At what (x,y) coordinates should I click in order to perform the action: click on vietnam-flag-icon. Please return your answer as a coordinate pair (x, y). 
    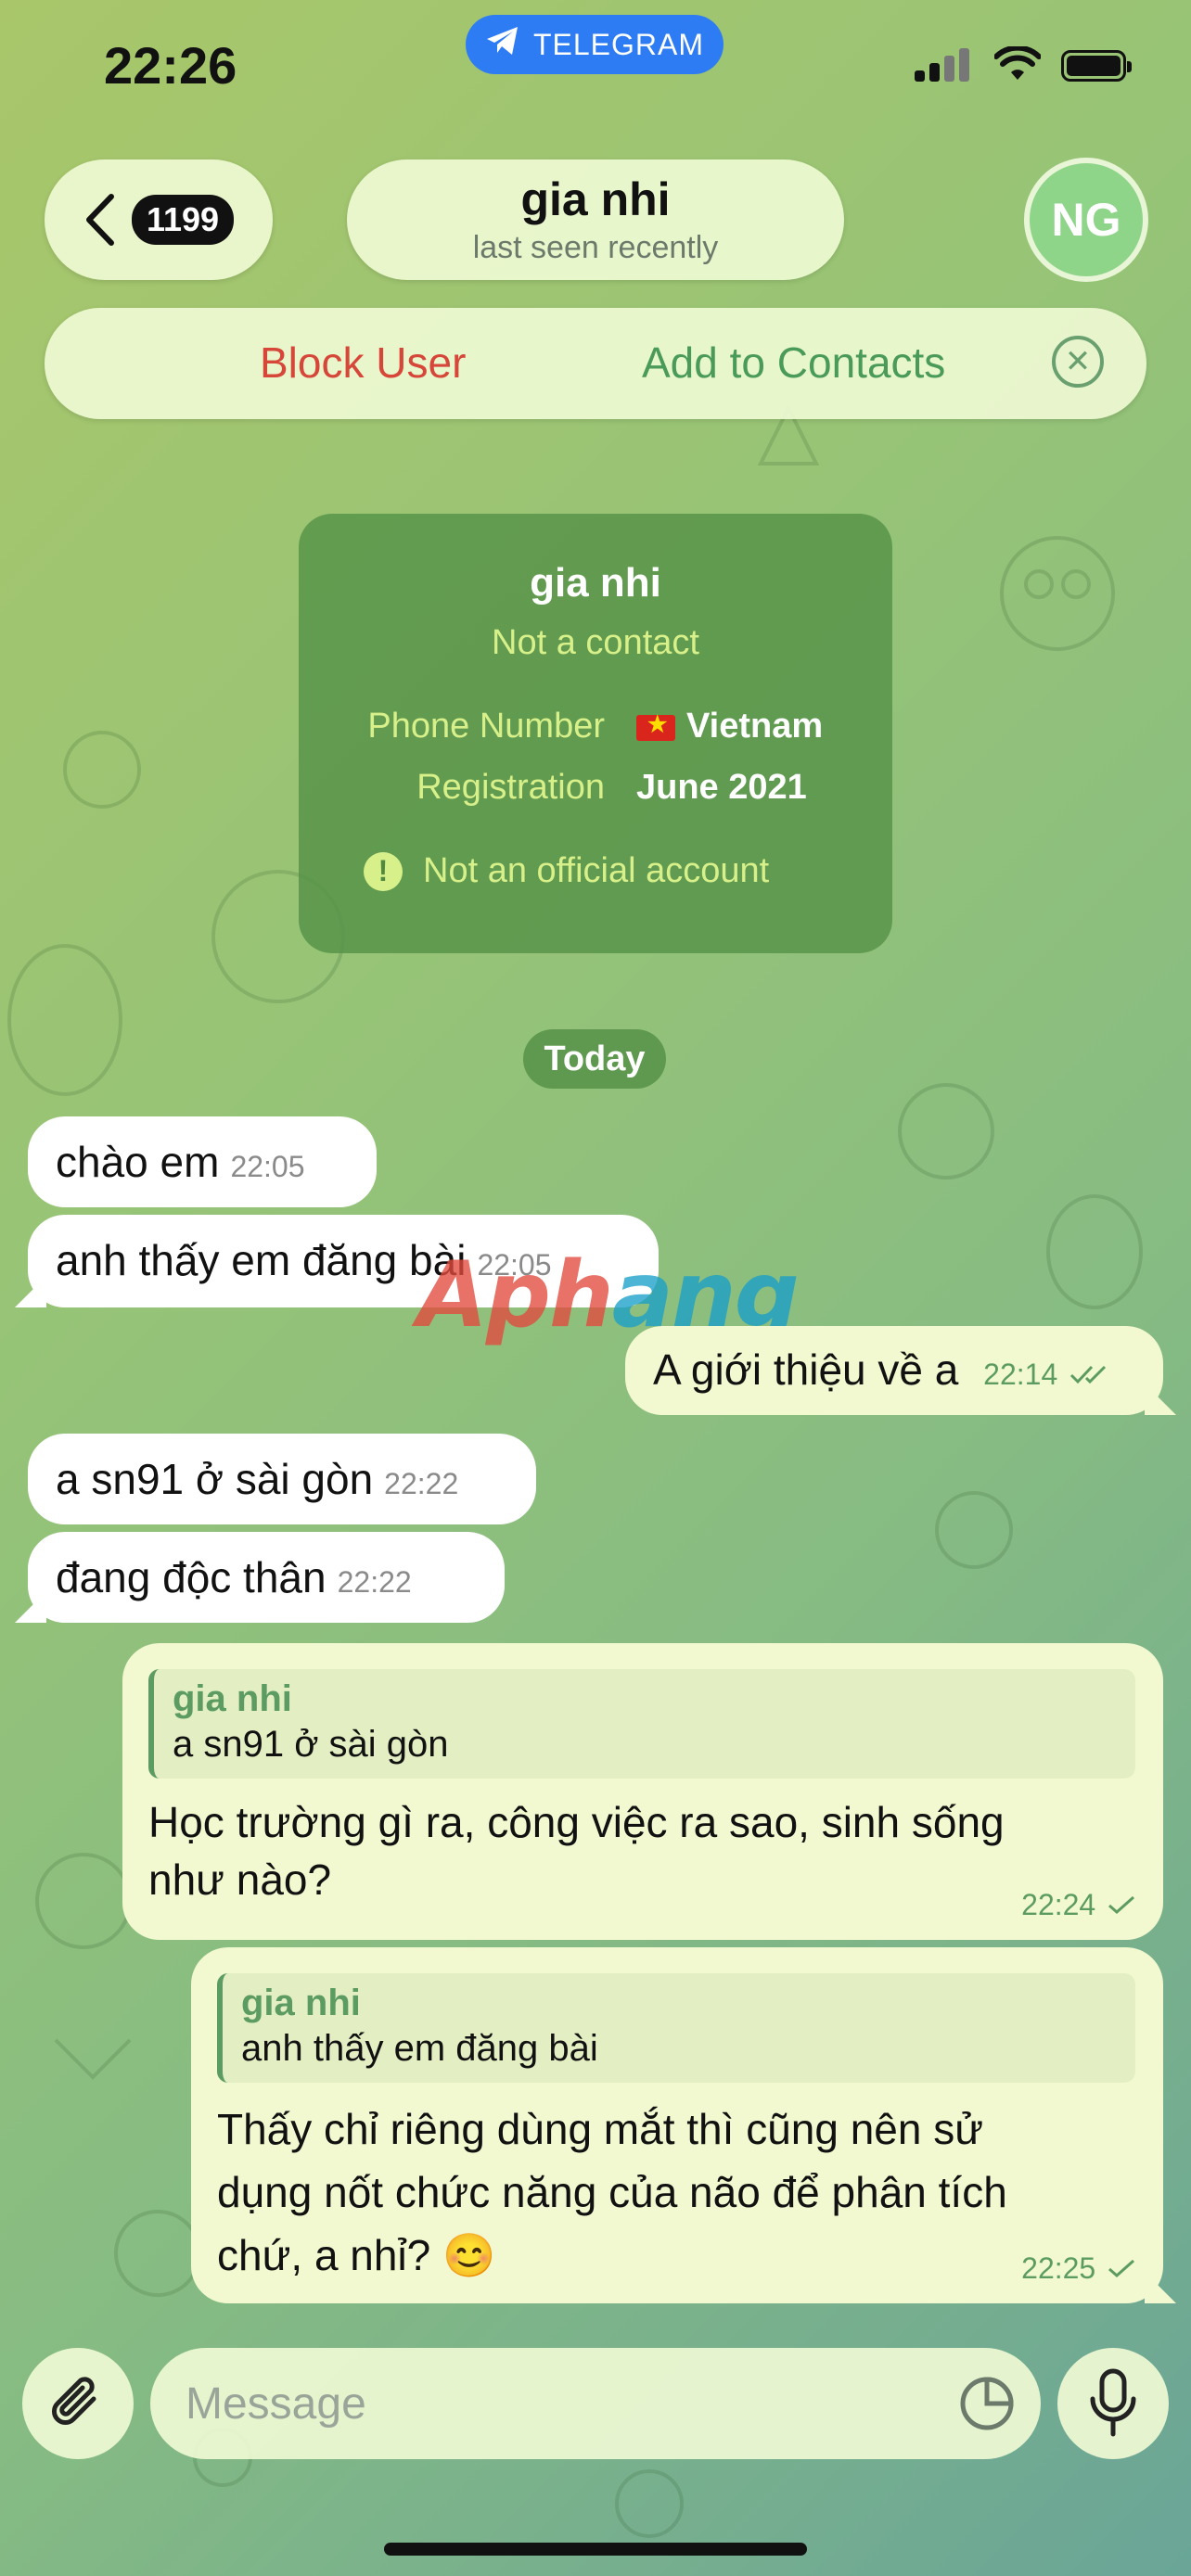
    Looking at the image, I should click on (655, 726).